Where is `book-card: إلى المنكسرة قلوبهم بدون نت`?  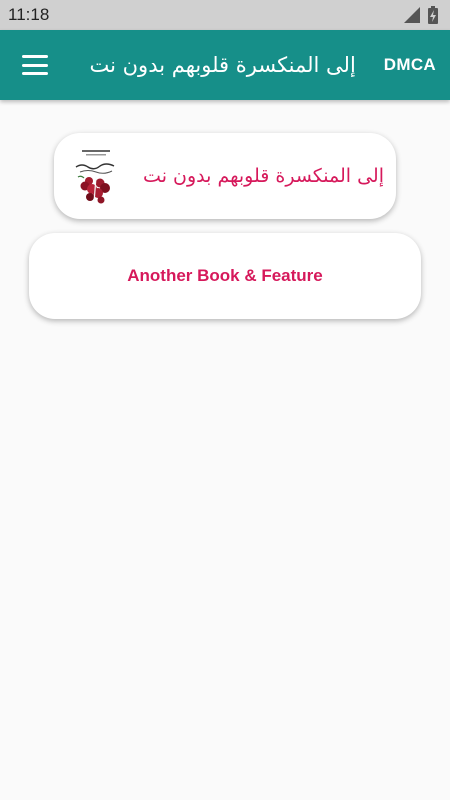
book-card: إلى المنكسرة قلوبهم بدون نت is located at coordinates (225, 176).